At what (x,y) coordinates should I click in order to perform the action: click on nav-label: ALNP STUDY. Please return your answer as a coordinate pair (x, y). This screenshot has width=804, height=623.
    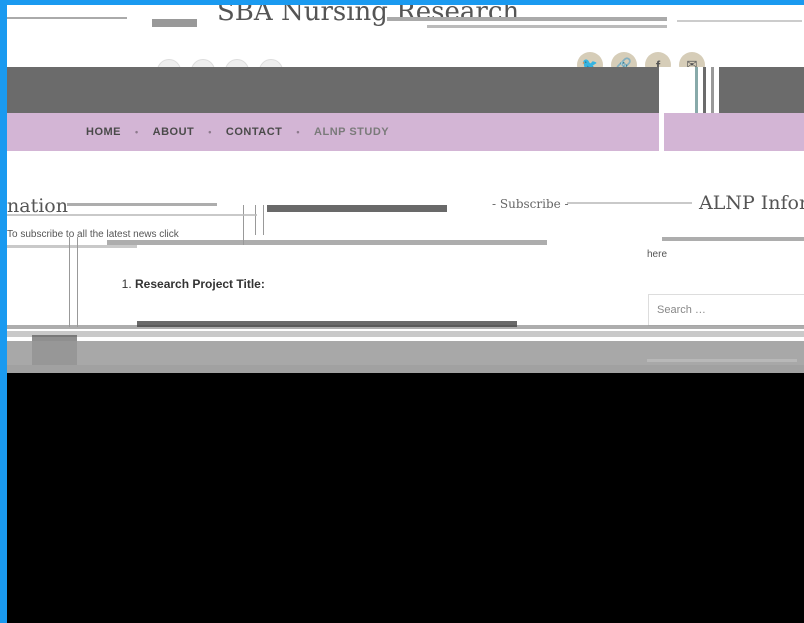
    Looking at the image, I should click on (352, 132).